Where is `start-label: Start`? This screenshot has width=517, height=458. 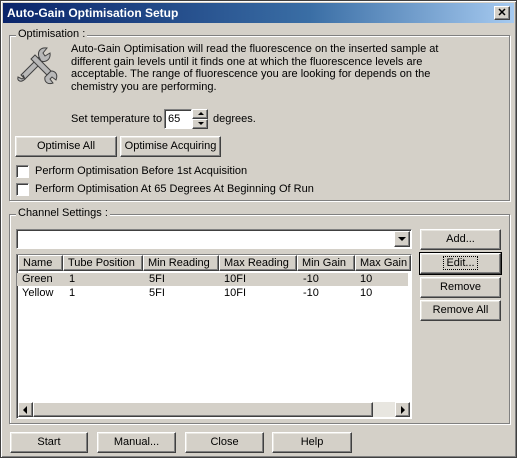
start-label: Start is located at coordinates (49, 442).